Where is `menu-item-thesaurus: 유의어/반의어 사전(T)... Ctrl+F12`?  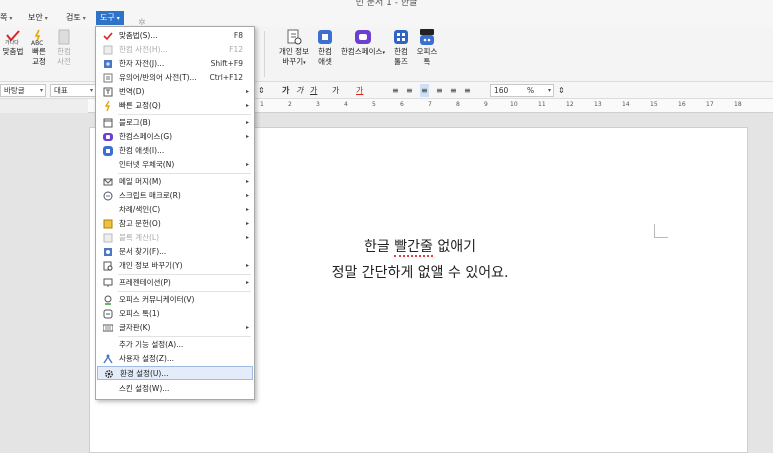 menu-item-thesaurus: 유의어/반의어 사전(T)... Ctrl+F12 is located at coordinates (175, 78).